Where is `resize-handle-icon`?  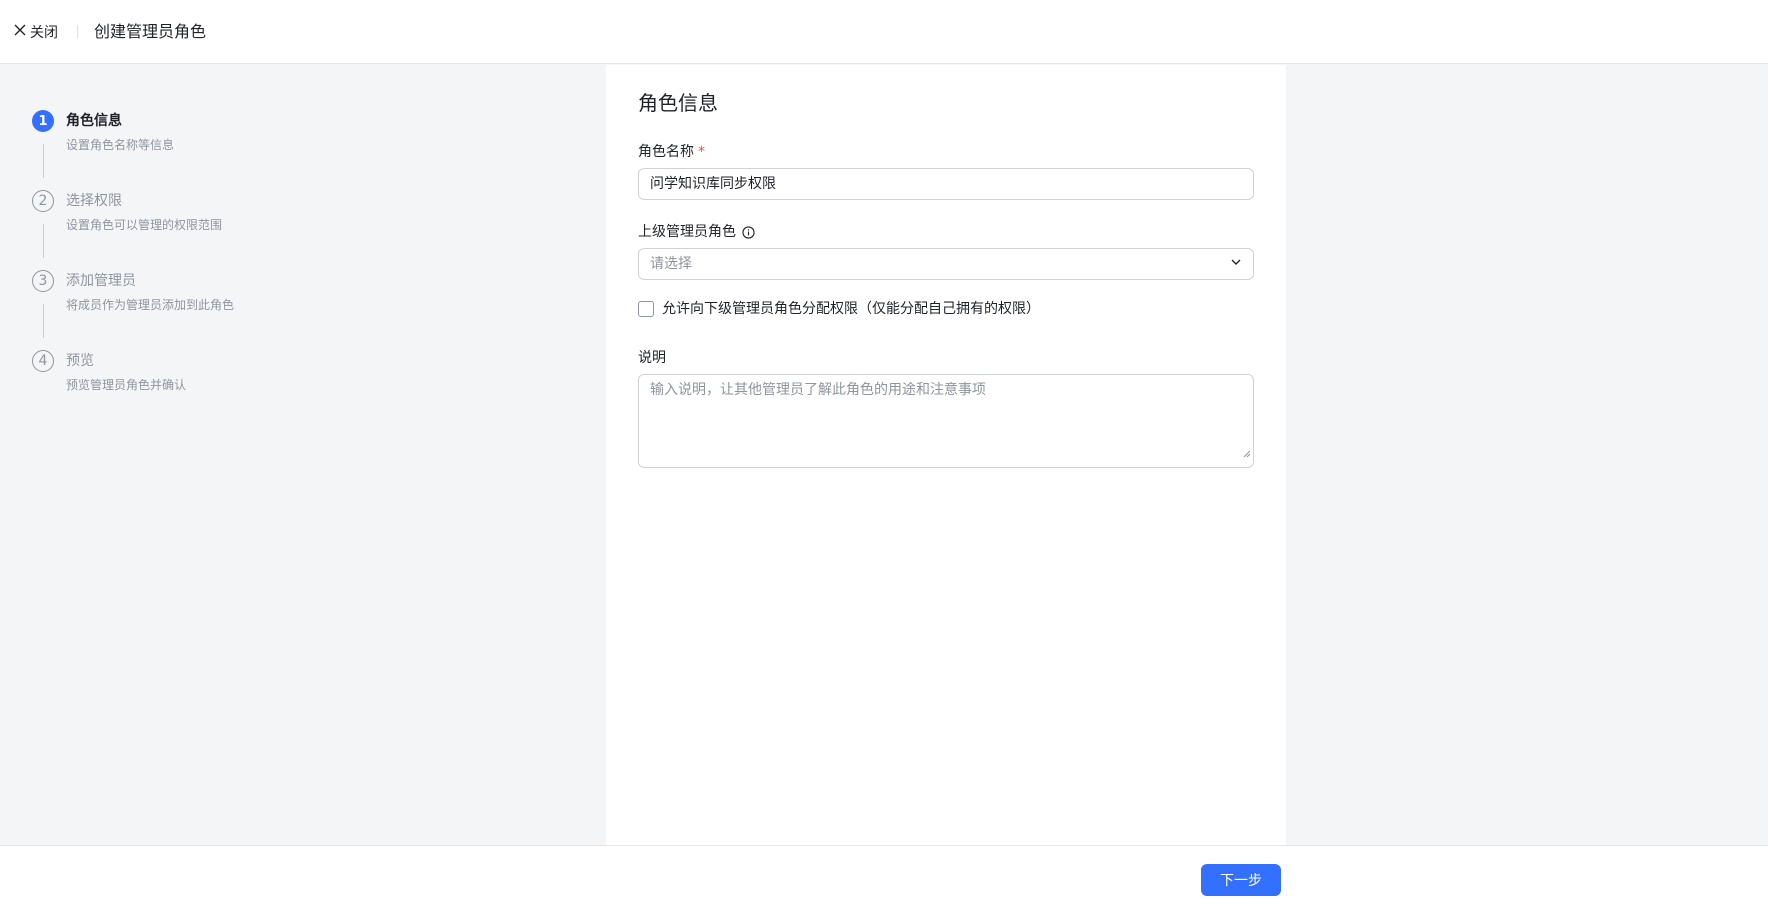 resize-handle-icon is located at coordinates (1247, 454).